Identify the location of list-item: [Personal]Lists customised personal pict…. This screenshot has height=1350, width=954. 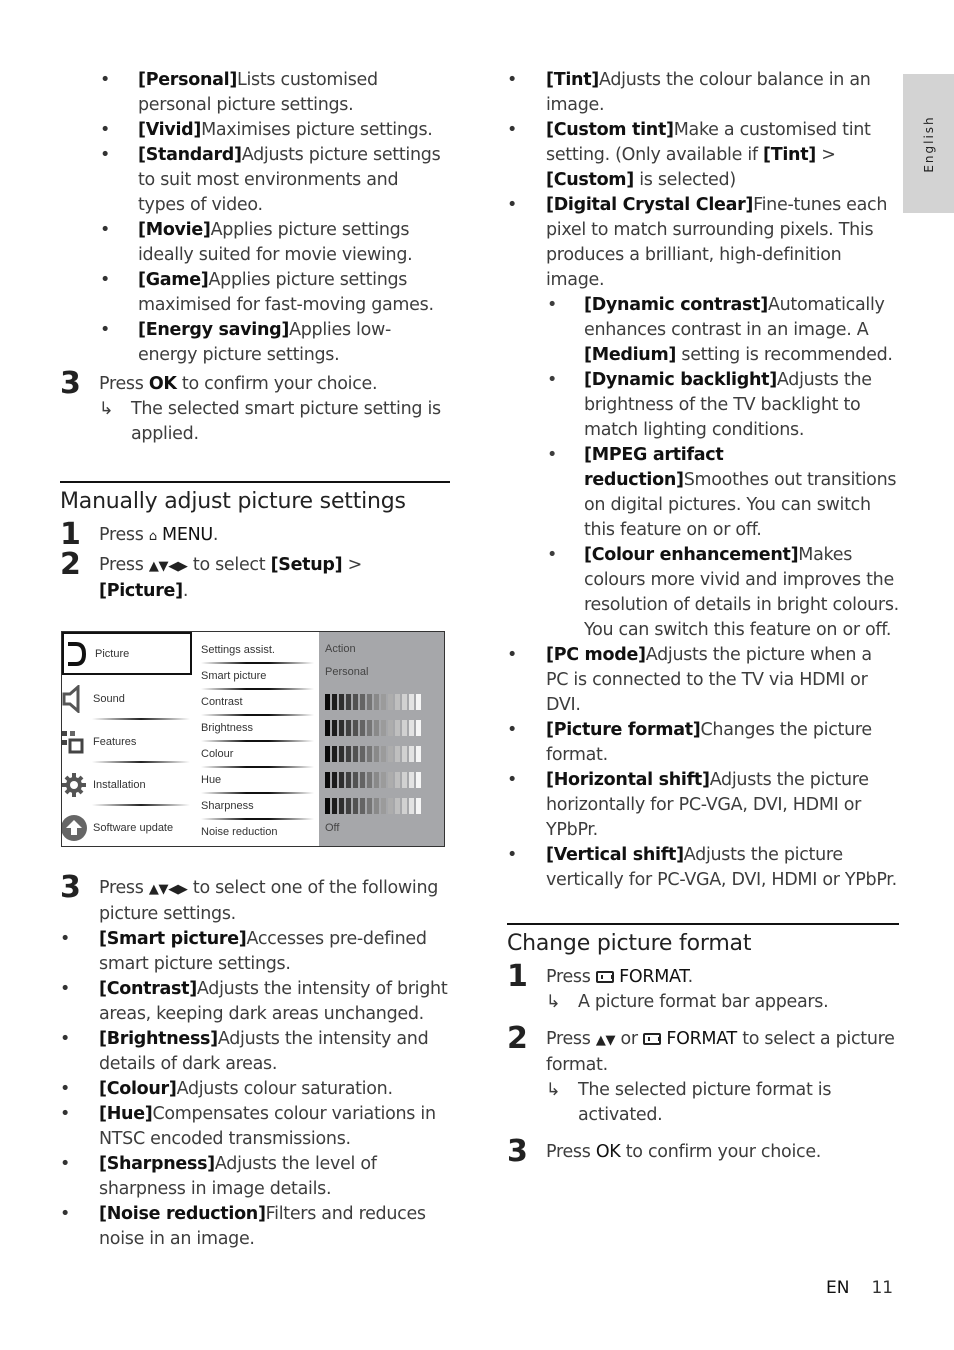
(255, 93).